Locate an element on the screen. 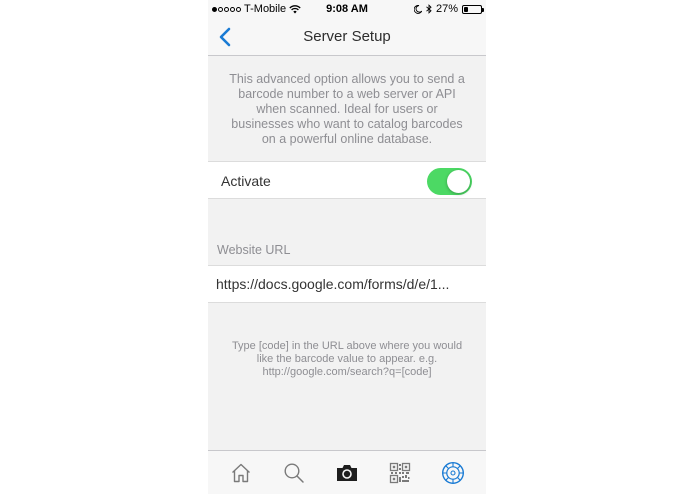 This screenshot has width=695, height=494. battery-icon is located at coordinates (473, 9).